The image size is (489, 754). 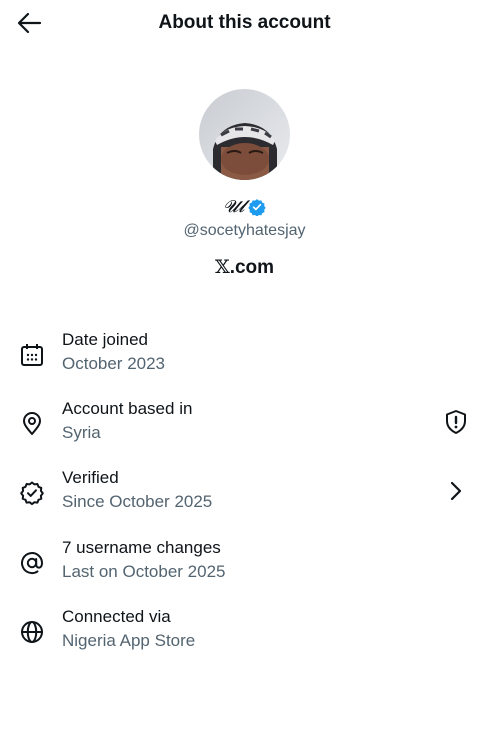 I want to click on calendar-icon, so click(x=32, y=355).